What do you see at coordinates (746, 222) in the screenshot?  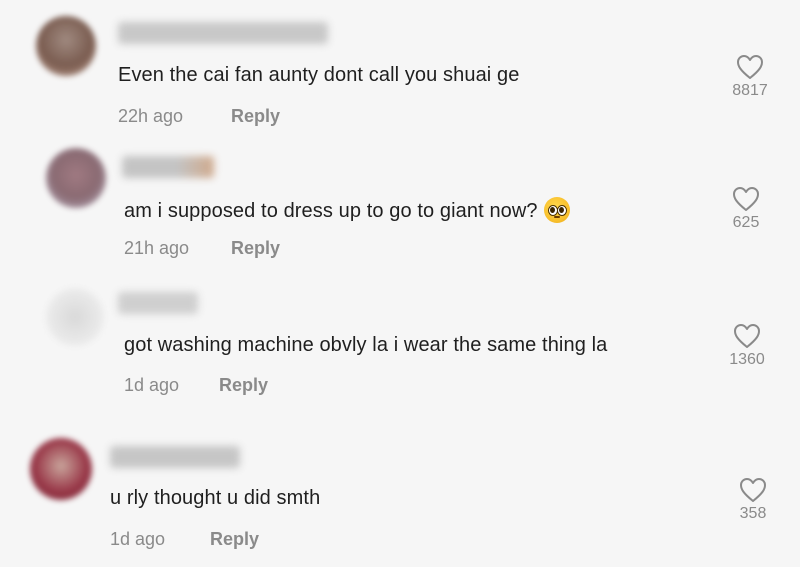 I see `like-count: 625` at bounding box center [746, 222].